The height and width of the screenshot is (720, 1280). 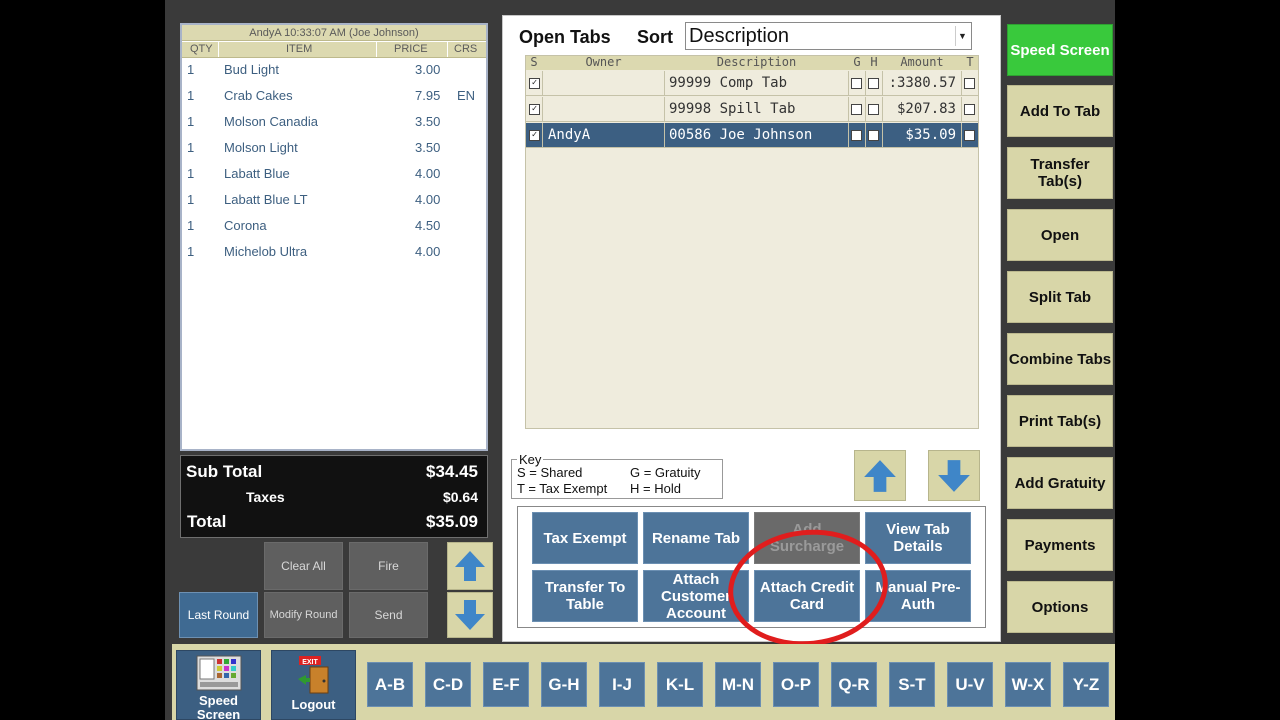 I want to click on receipt-item-row: 1 Corona 4.50, so click(x=334, y=226).